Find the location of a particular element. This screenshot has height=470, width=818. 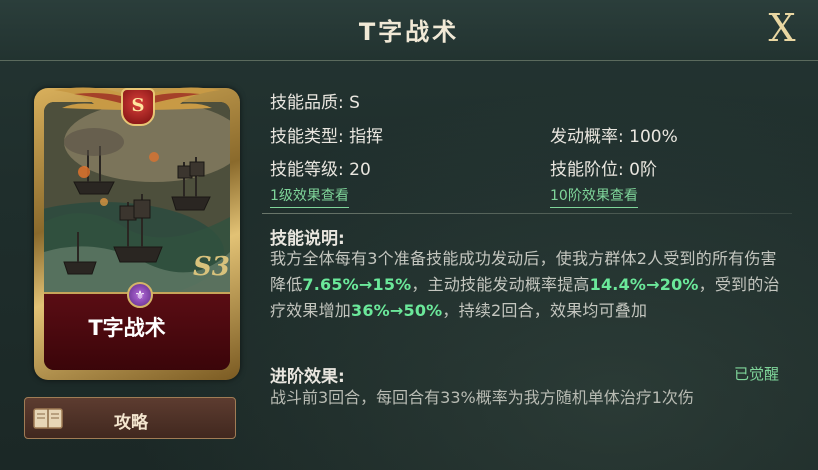

close-button: X is located at coordinates (782, 28).